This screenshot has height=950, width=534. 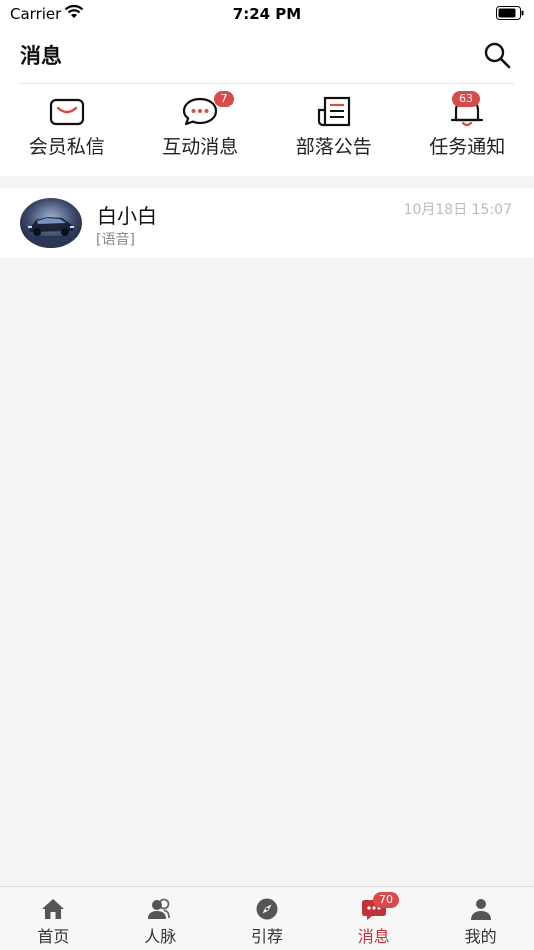 What do you see at coordinates (115, 240) in the screenshot?
I see `message-preview: [语音]` at bounding box center [115, 240].